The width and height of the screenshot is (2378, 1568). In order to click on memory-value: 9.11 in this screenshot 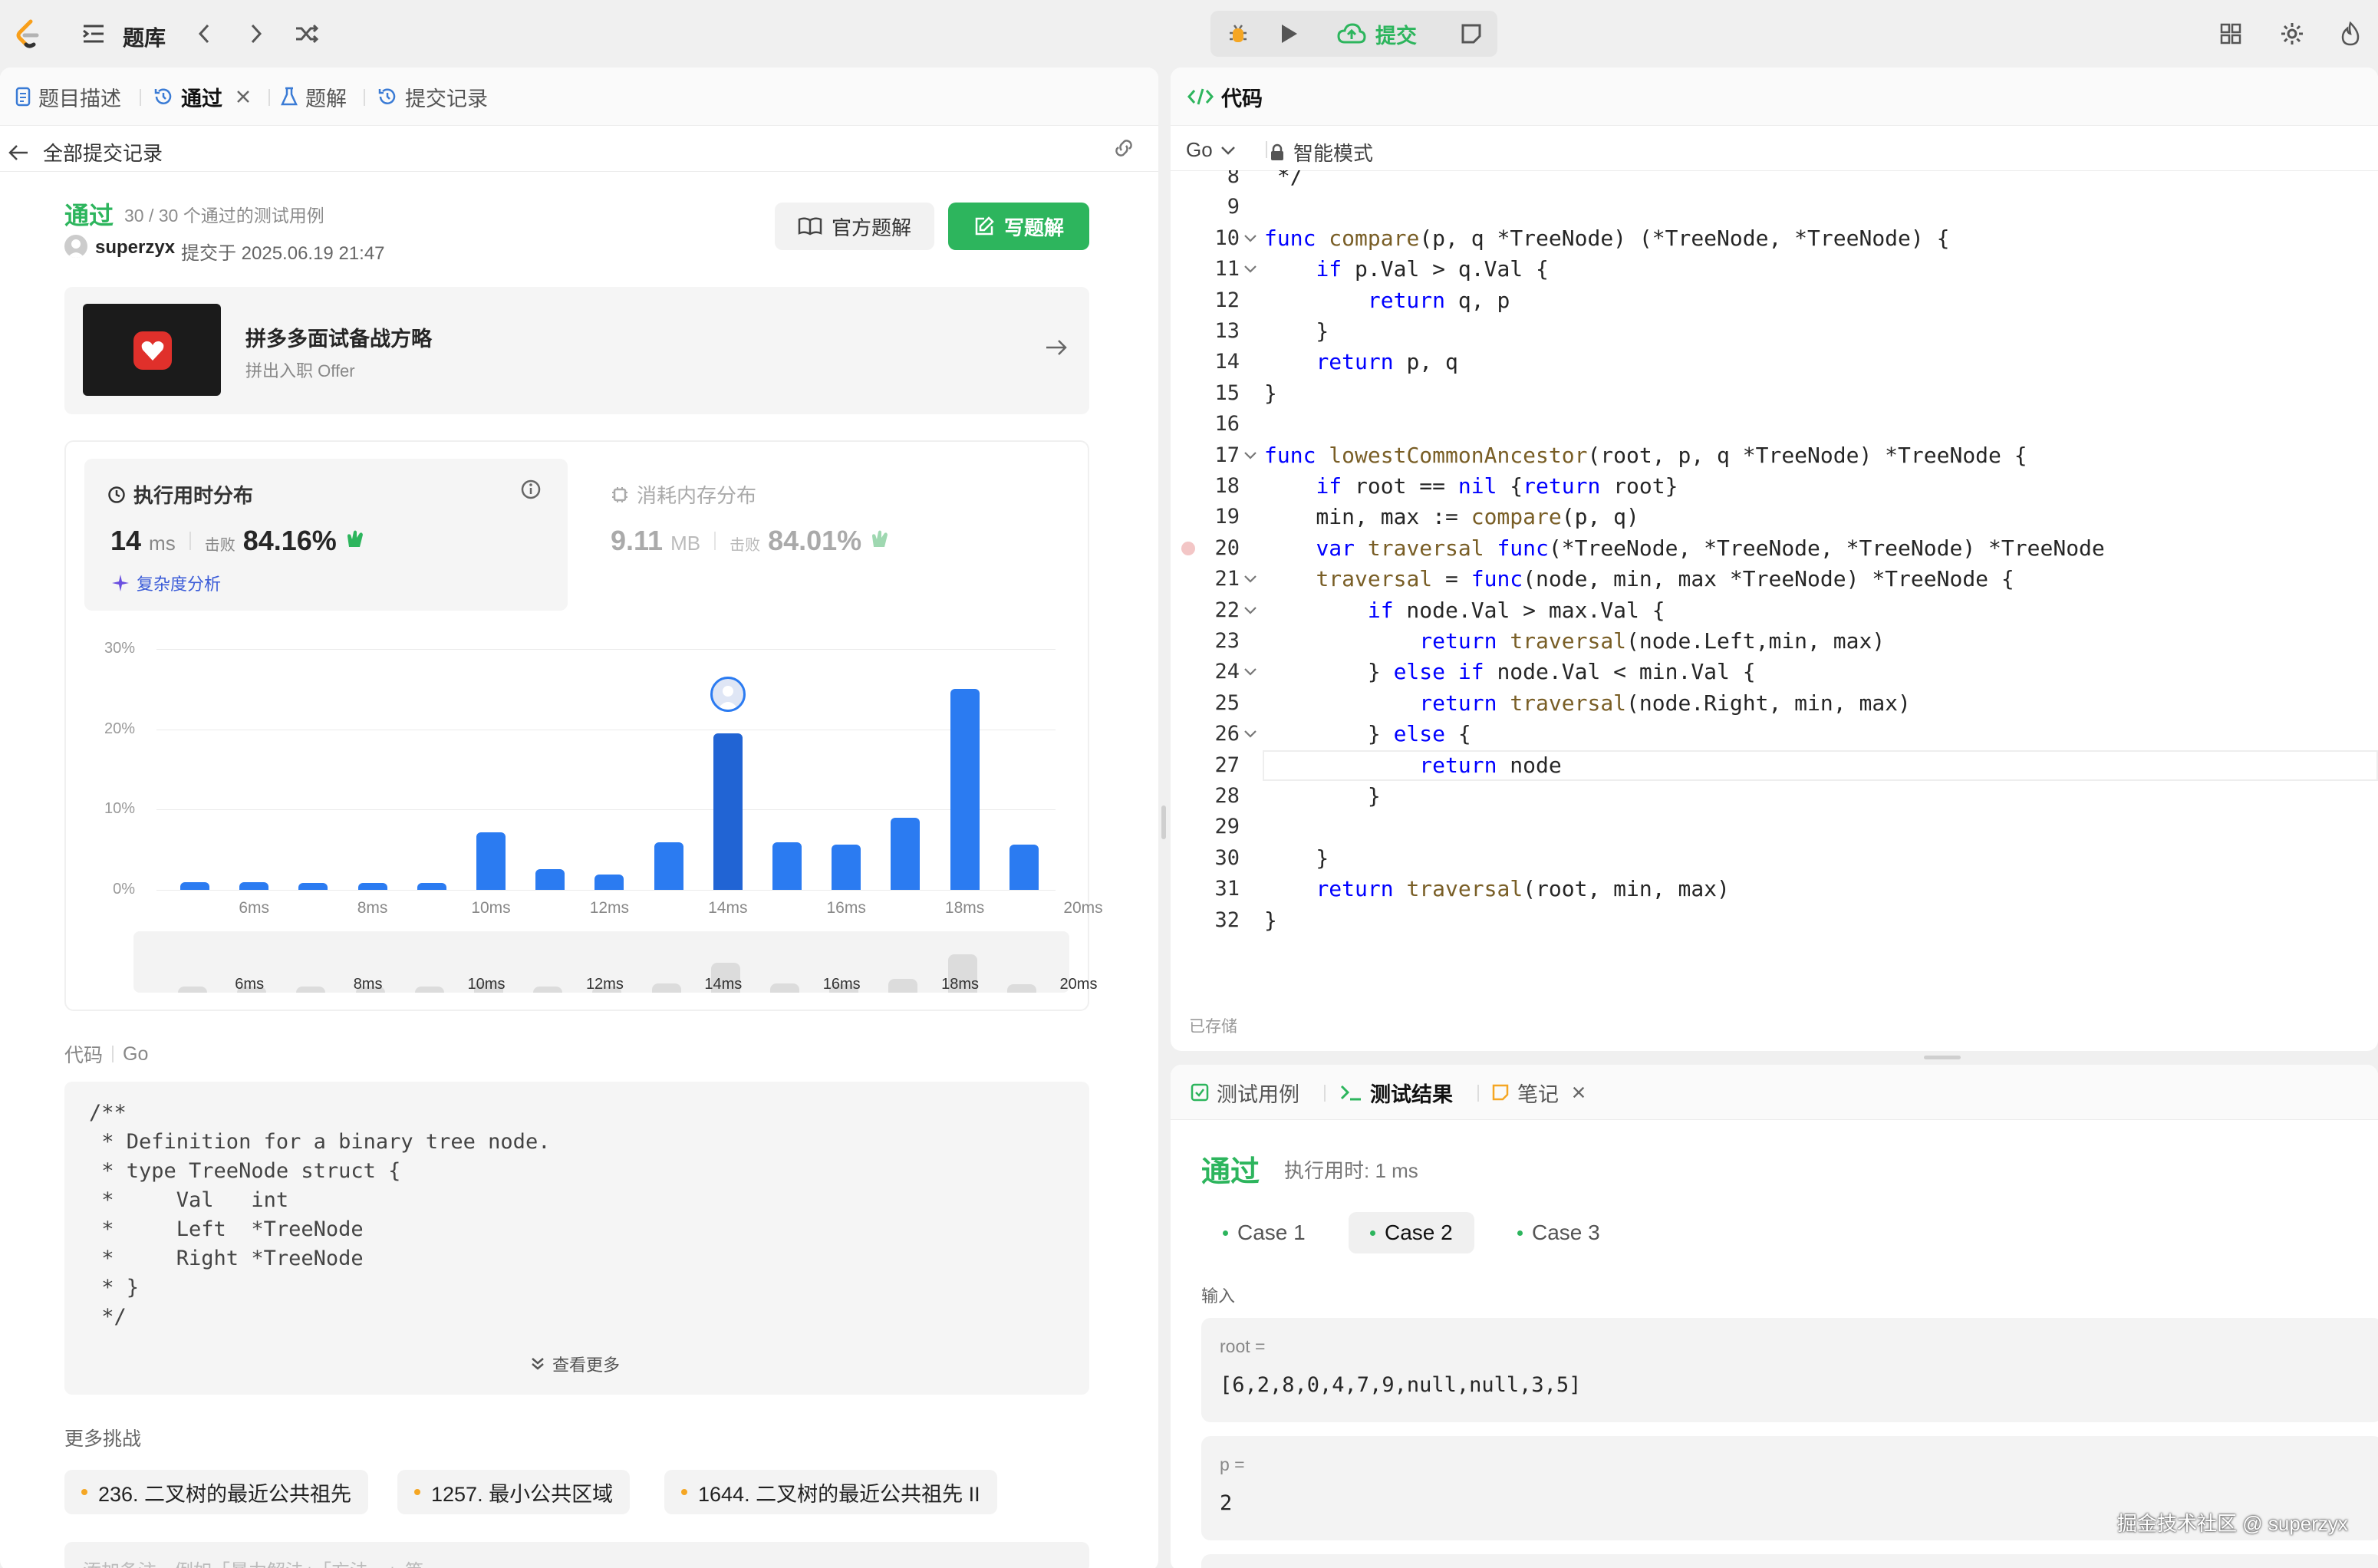, I will do `click(637, 540)`.